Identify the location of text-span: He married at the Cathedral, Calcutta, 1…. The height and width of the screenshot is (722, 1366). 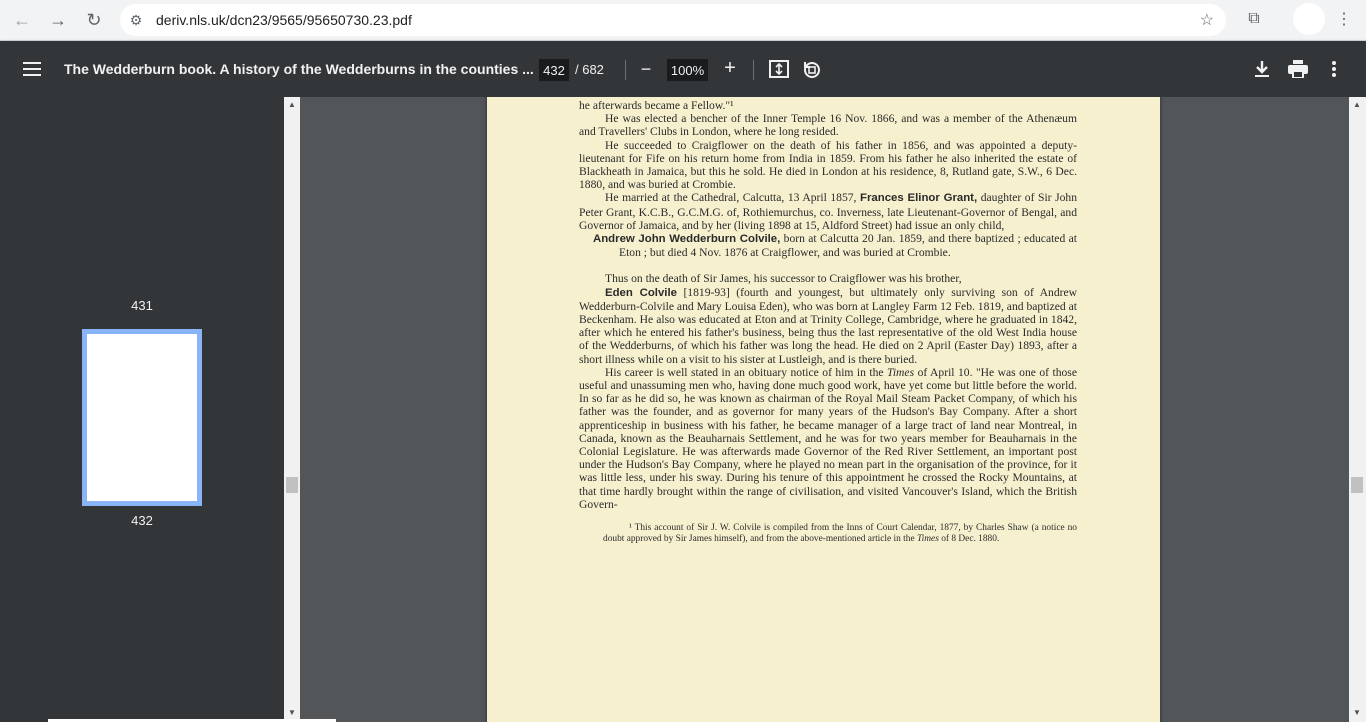
(731, 198).